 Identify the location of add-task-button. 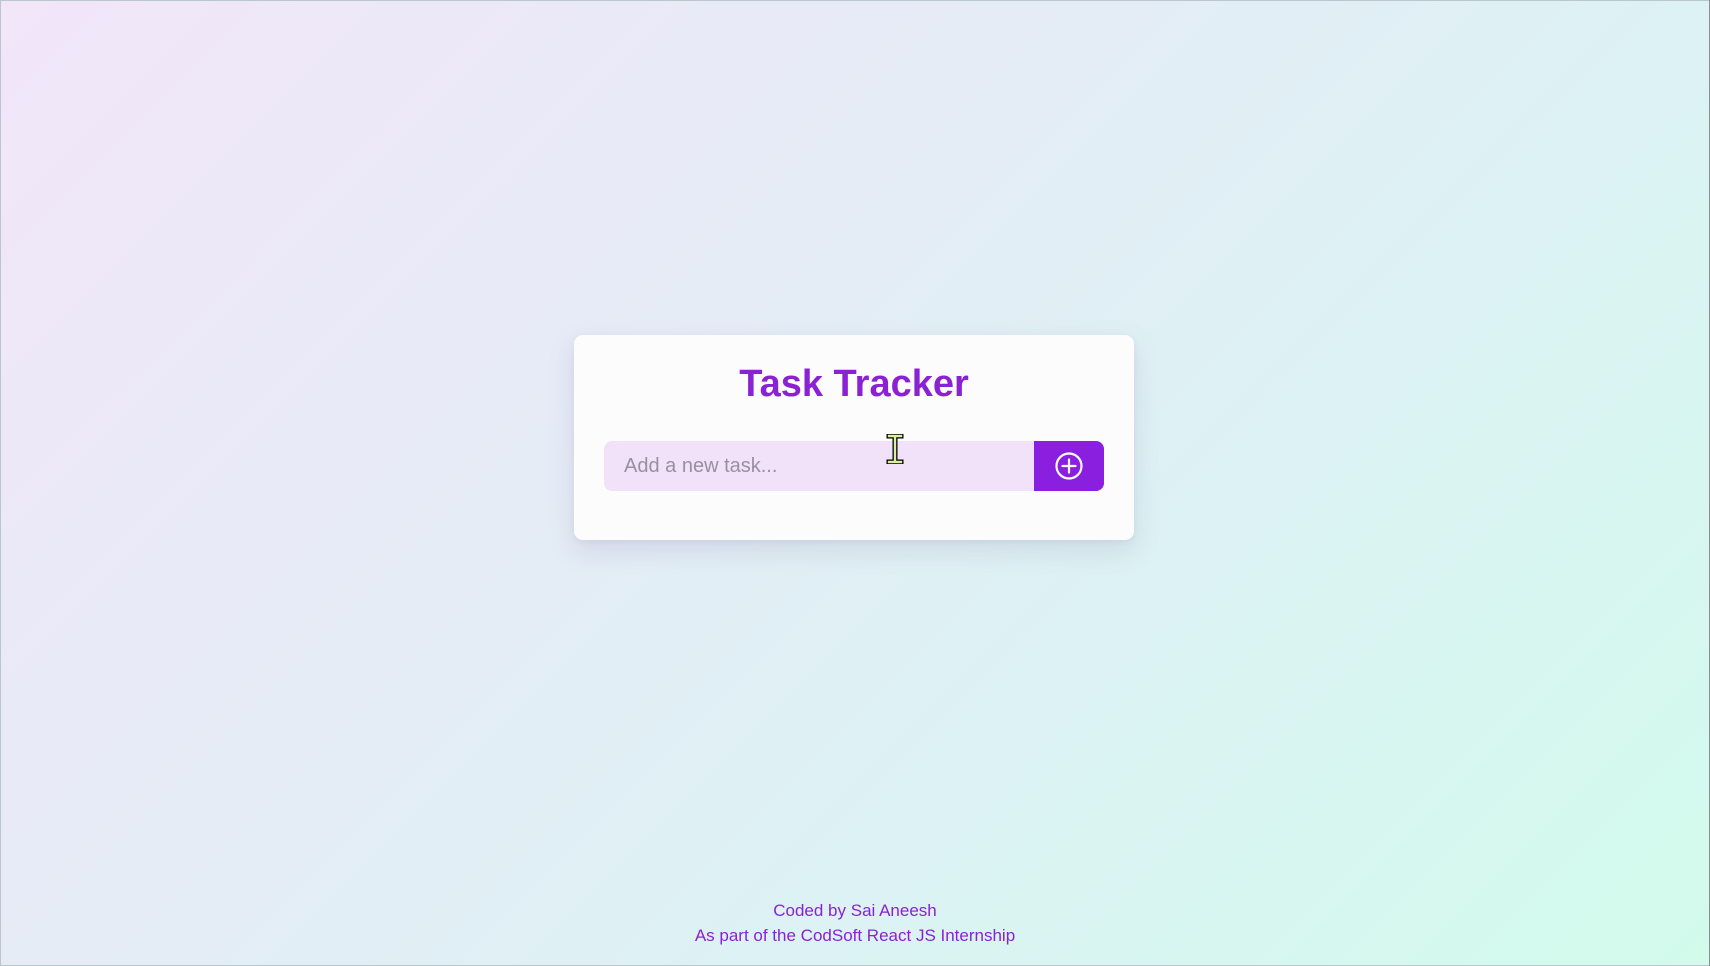
(1069, 466).